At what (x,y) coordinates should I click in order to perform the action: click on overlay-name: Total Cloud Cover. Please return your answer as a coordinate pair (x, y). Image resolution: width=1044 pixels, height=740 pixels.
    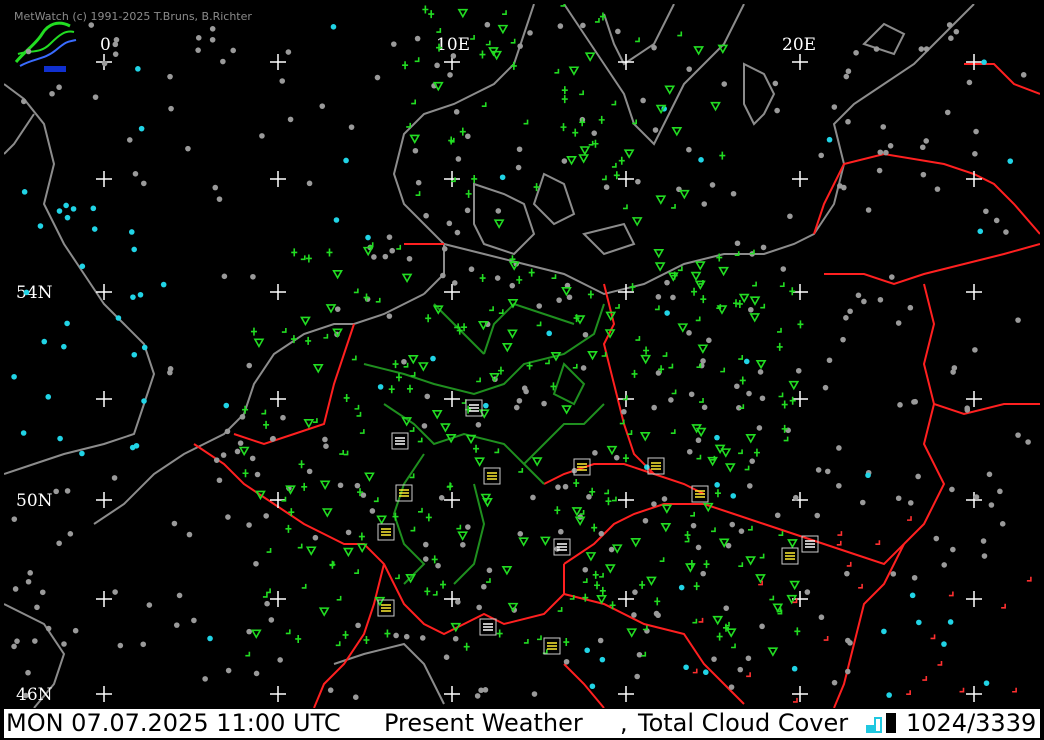
    Looking at the image, I should click on (743, 723).